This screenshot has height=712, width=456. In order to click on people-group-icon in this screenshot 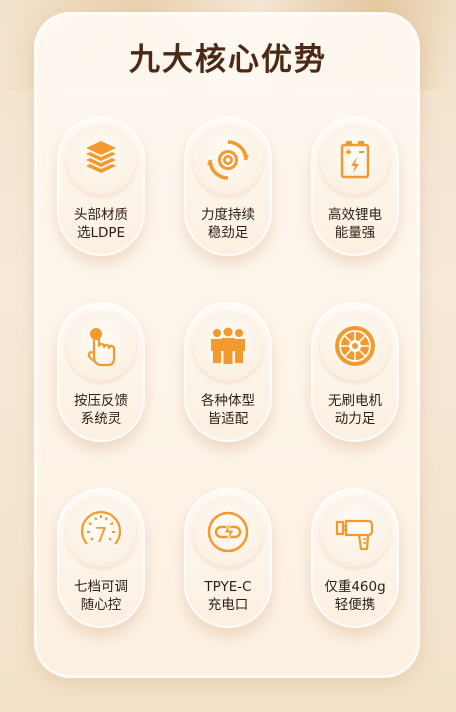, I will do `click(228, 346)`.